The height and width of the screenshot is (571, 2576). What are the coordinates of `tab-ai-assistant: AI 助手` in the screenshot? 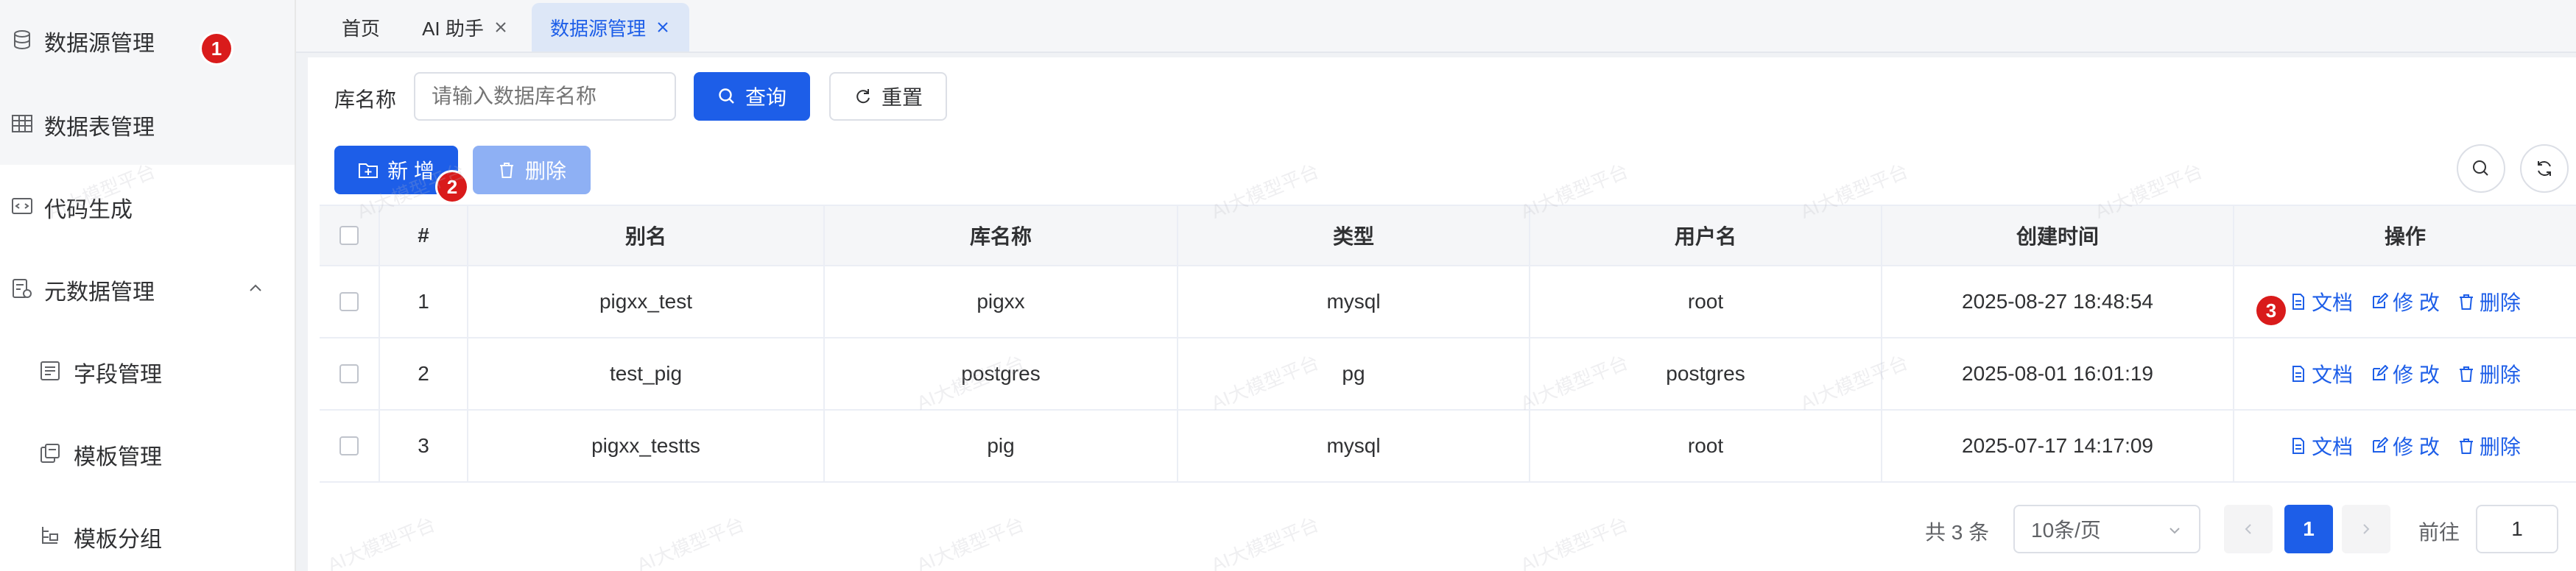 It's located at (465, 27).